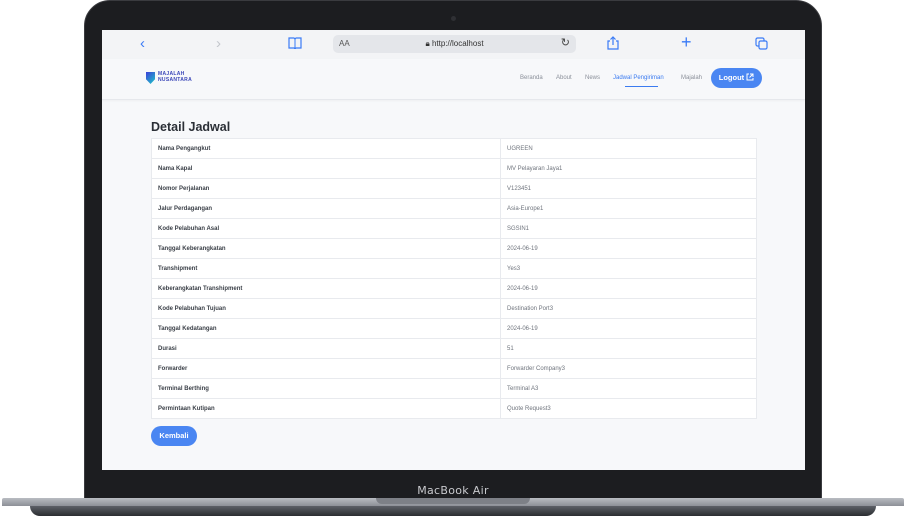 The image size is (906, 520). I want to click on row-value: Terminal A3, so click(628, 388).